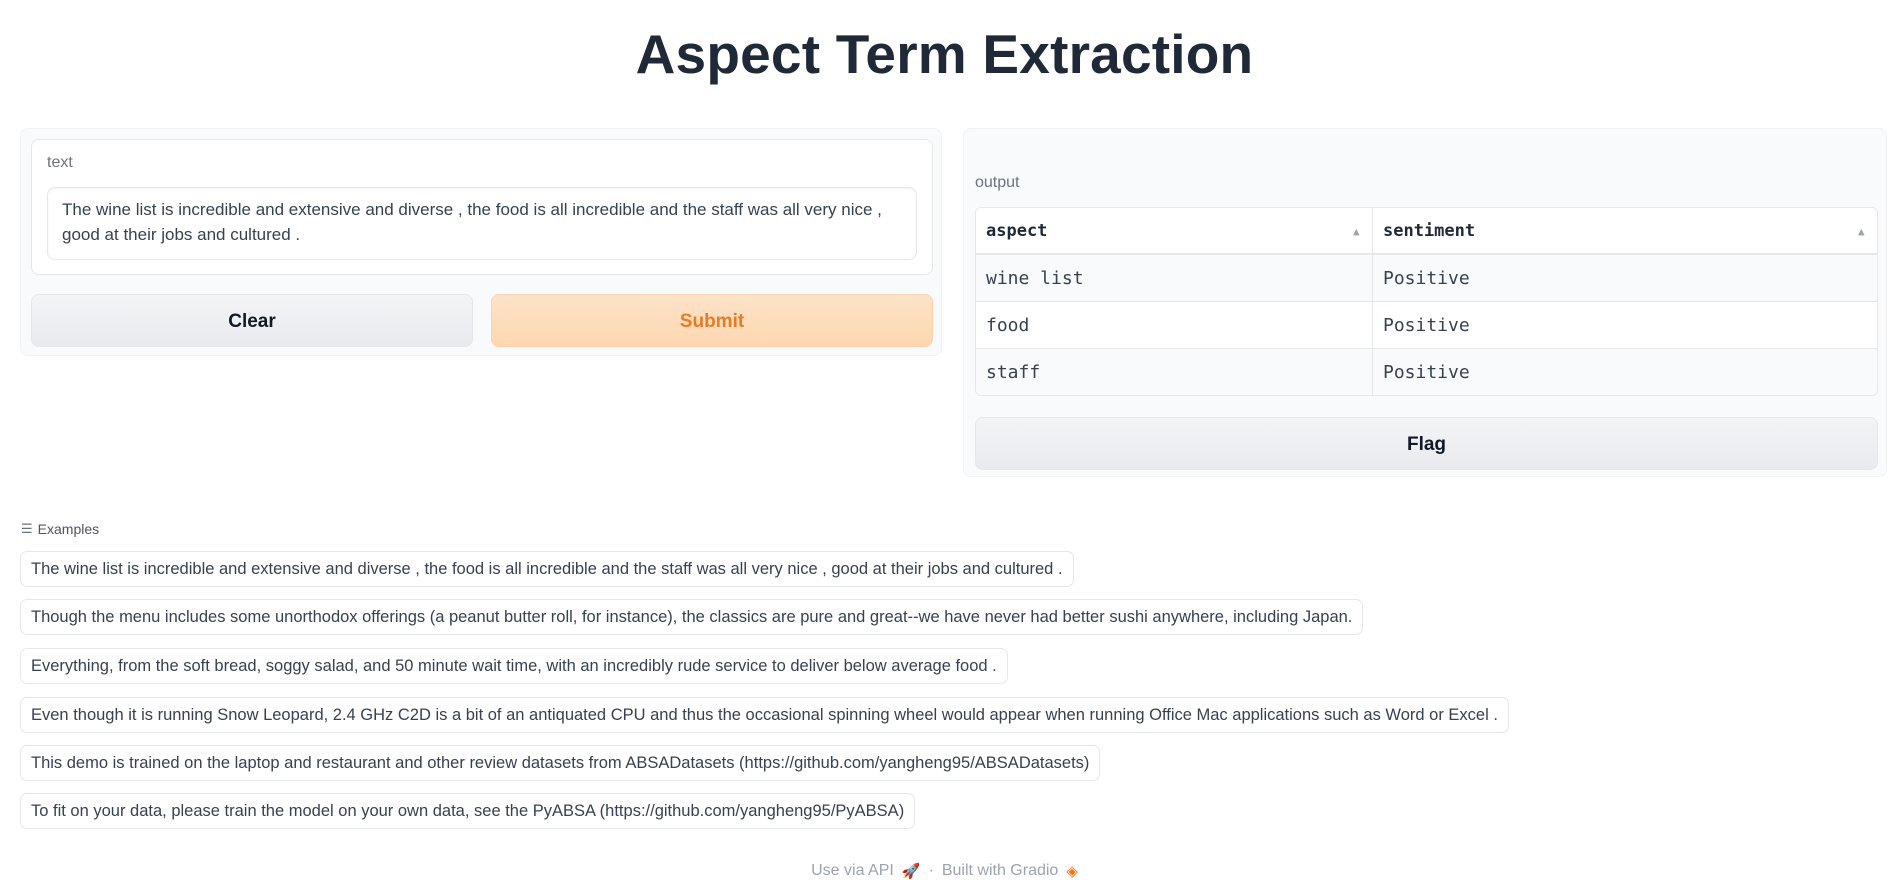  What do you see at coordinates (1174, 278) in the screenshot?
I see `cell-aspect: wine list` at bounding box center [1174, 278].